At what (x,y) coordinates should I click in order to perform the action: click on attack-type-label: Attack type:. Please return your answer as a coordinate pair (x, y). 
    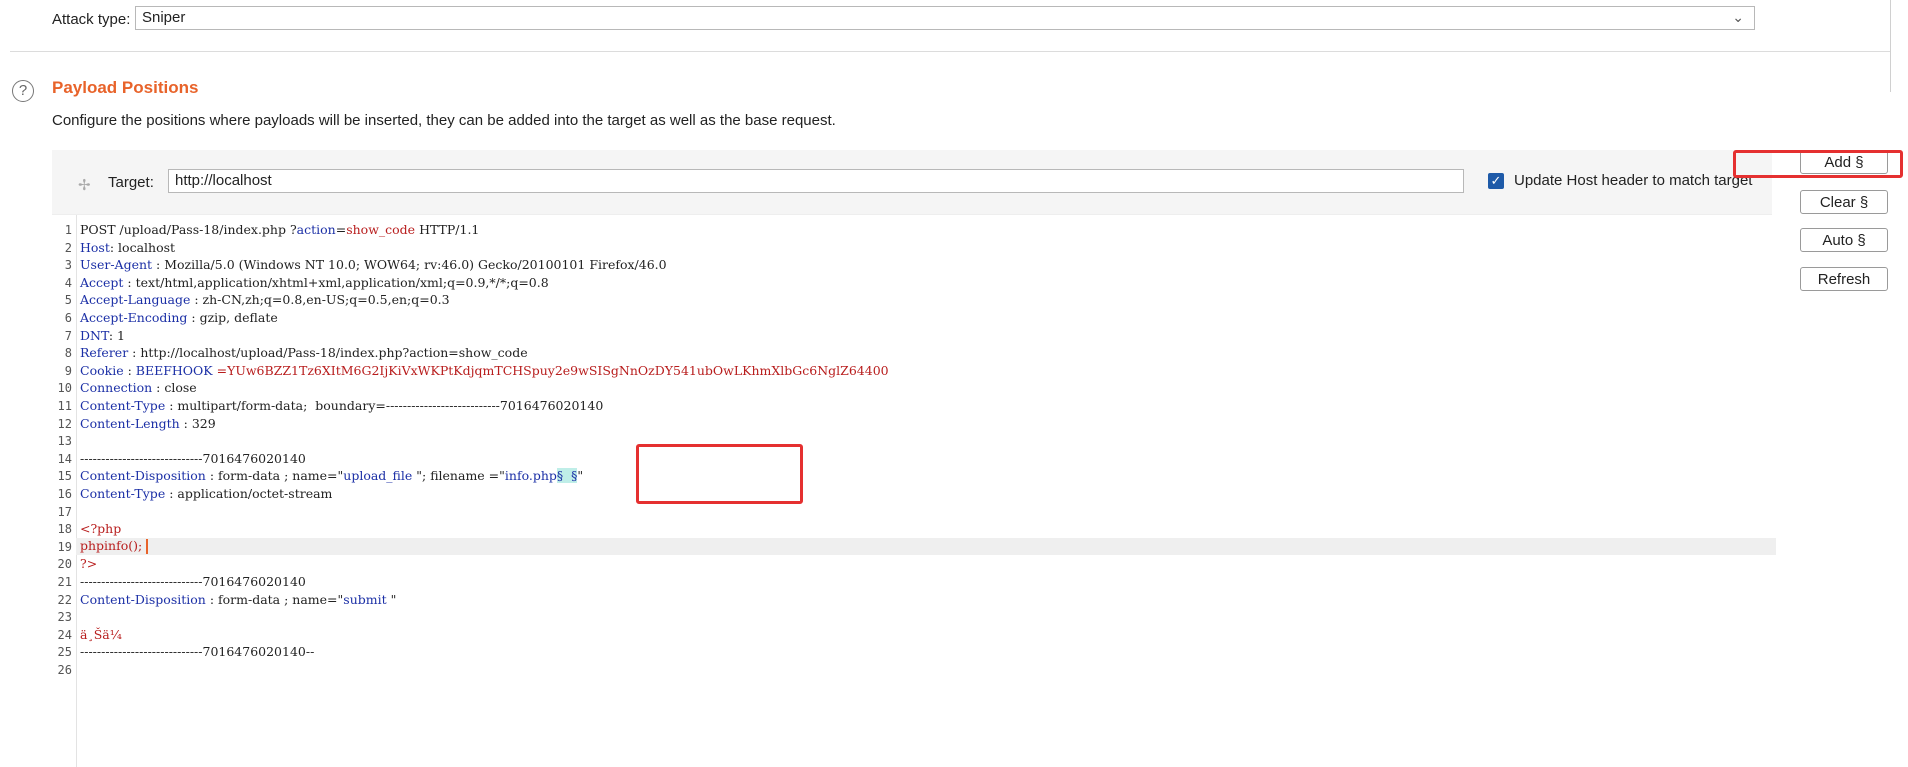
    Looking at the image, I should click on (91, 19).